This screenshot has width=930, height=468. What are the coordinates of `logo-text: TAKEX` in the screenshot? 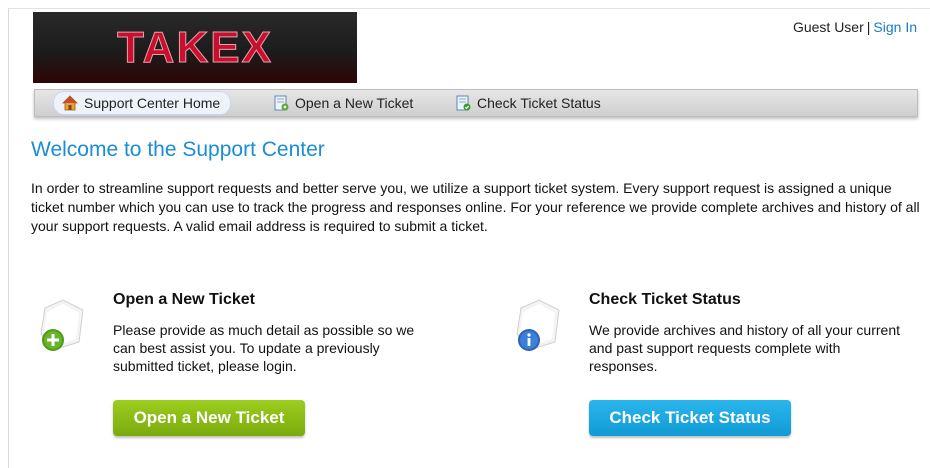 It's located at (195, 47).